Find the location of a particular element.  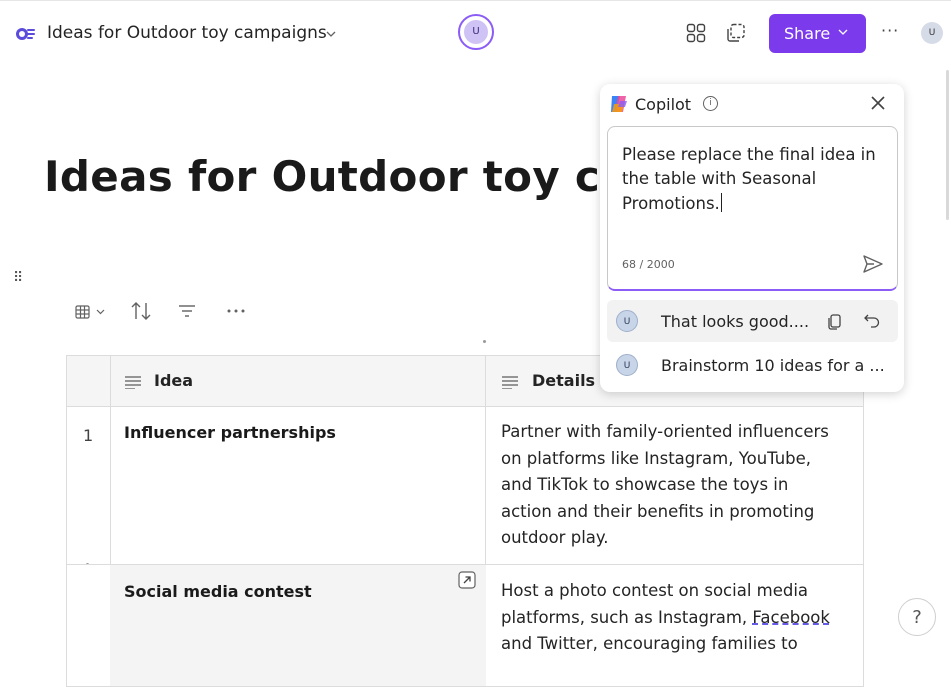

share-chevron-icon is located at coordinates (843, 33).